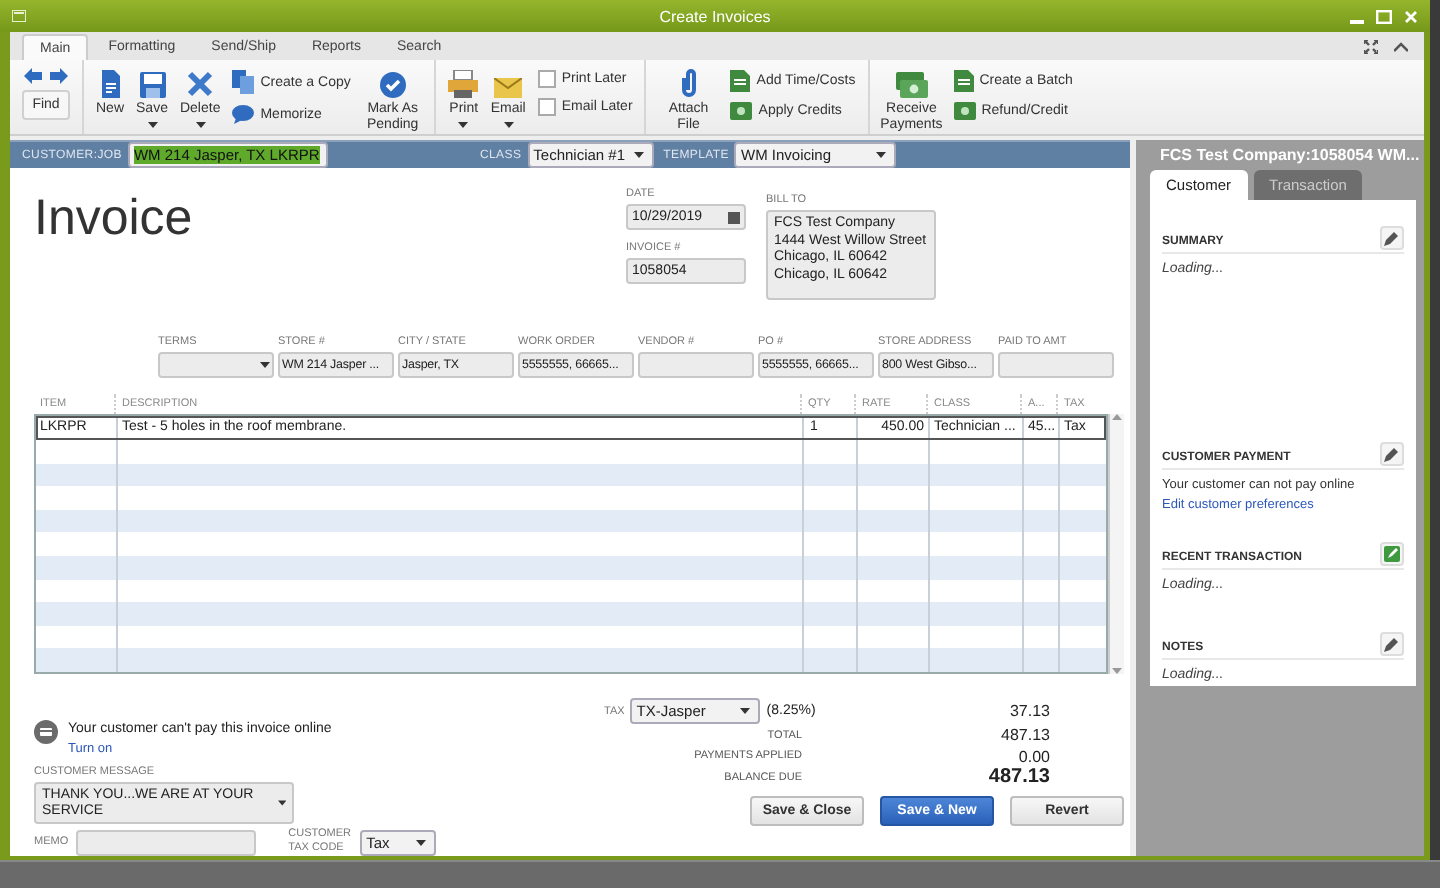  What do you see at coordinates (166, 842) in the screenshot?
I see `memo-field` at bounding box center [166, 842].